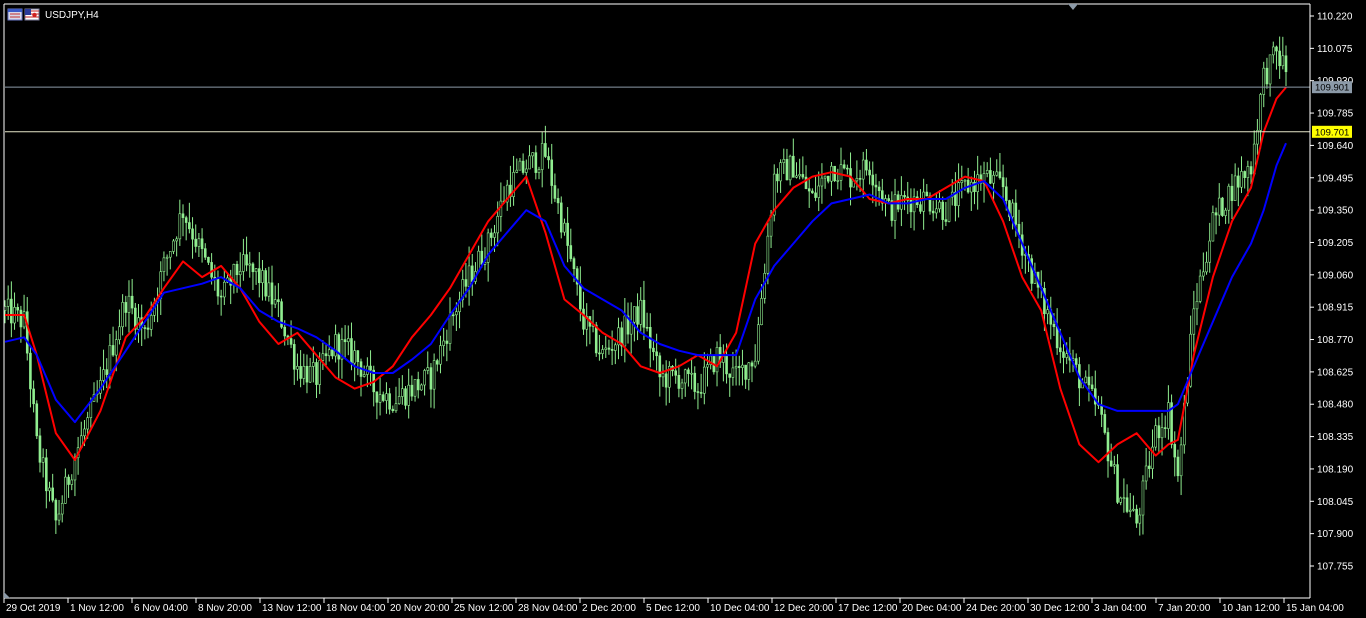 This screenshot has width=1366, height=618. Describe the element at coordinates (548, 608) in the screenshot. I see `x-tick-label: 28 Nov 04:00` at that location.